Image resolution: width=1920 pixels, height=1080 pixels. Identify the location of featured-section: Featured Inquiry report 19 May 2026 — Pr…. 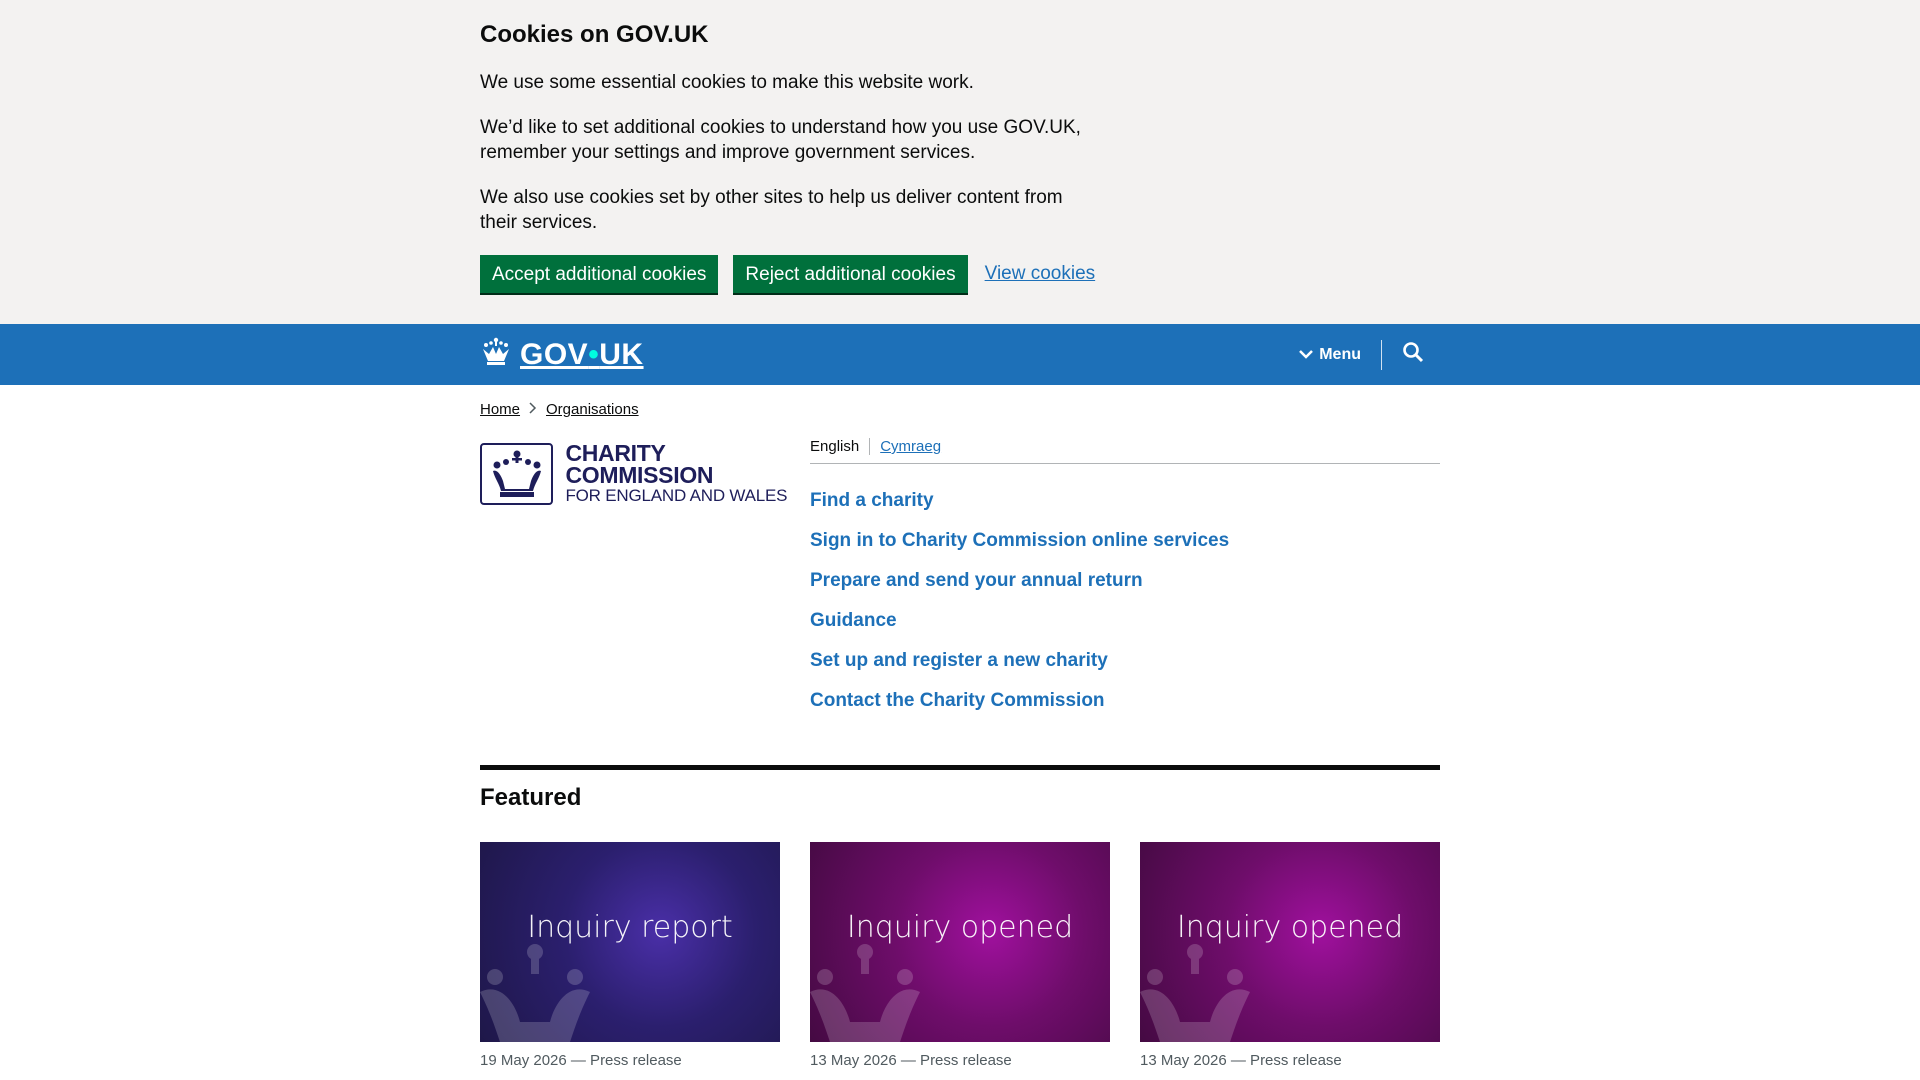
(960, 917).